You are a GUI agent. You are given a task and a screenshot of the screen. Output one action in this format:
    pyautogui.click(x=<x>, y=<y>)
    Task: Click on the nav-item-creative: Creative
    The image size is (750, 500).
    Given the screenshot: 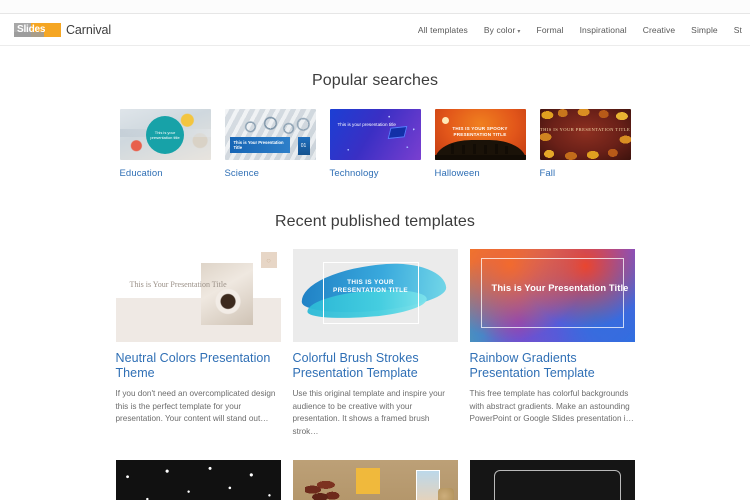 What is the action you would take?
    pyautogui.click(x=659, y=30)
    